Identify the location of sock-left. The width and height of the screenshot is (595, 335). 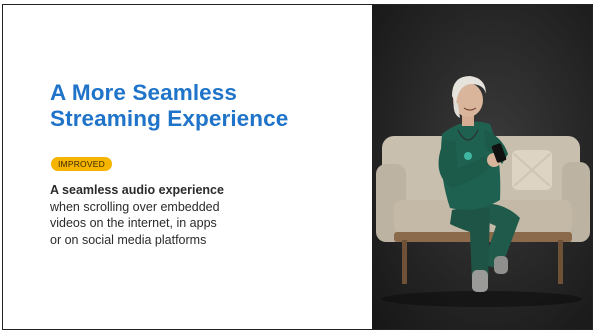
(480, 281).